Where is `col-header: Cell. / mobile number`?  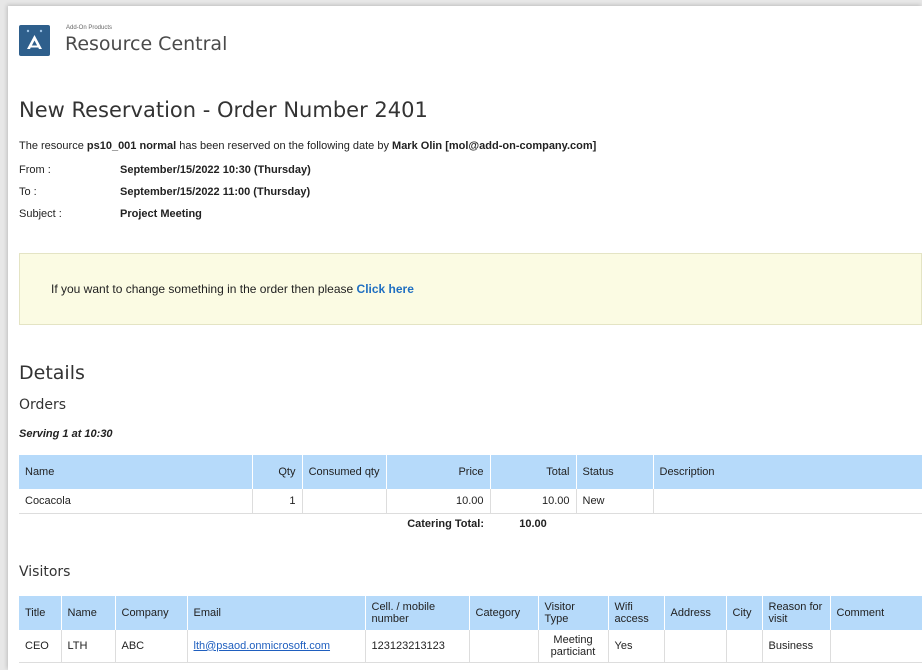
col-header: Cell. / mobile number is located at coordinates (417, 613).